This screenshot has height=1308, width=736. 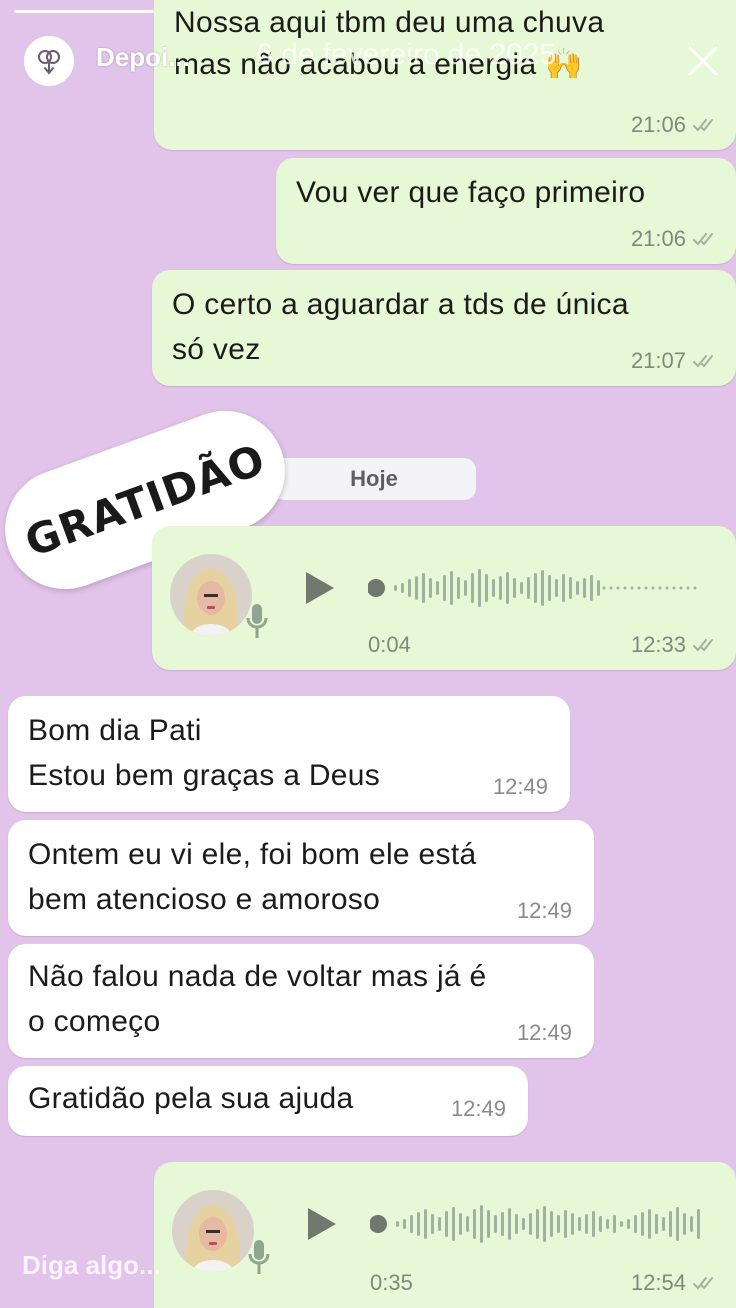 What do you see at coordinates (389, 644) in the screenshot?
I see `voice-duration: 0:04` at bounding box center [389, 644].